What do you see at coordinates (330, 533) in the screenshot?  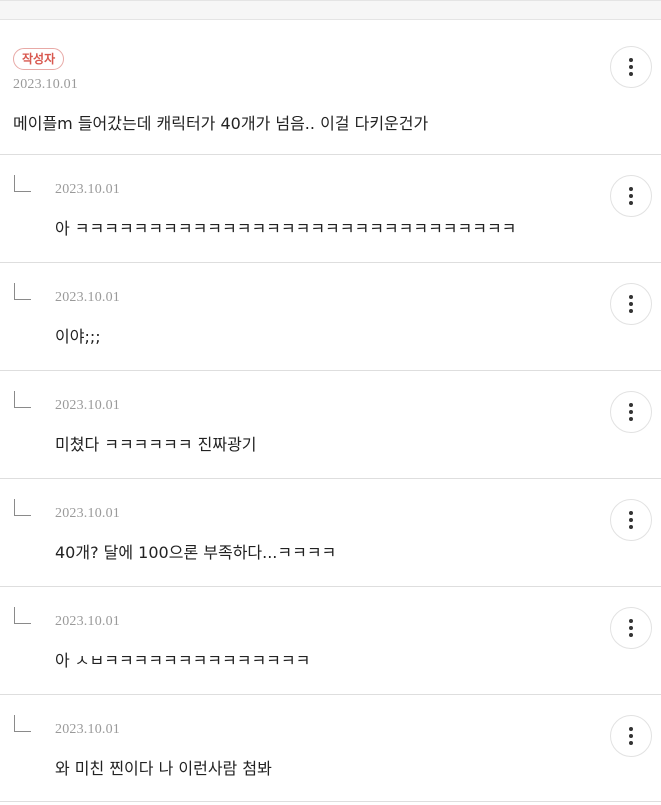 I see `reply-item: 2023.10.01 40개? 달에 100으론 부족하다...ㅋㅋㅋㅋ` at bounding box center [330, 533].